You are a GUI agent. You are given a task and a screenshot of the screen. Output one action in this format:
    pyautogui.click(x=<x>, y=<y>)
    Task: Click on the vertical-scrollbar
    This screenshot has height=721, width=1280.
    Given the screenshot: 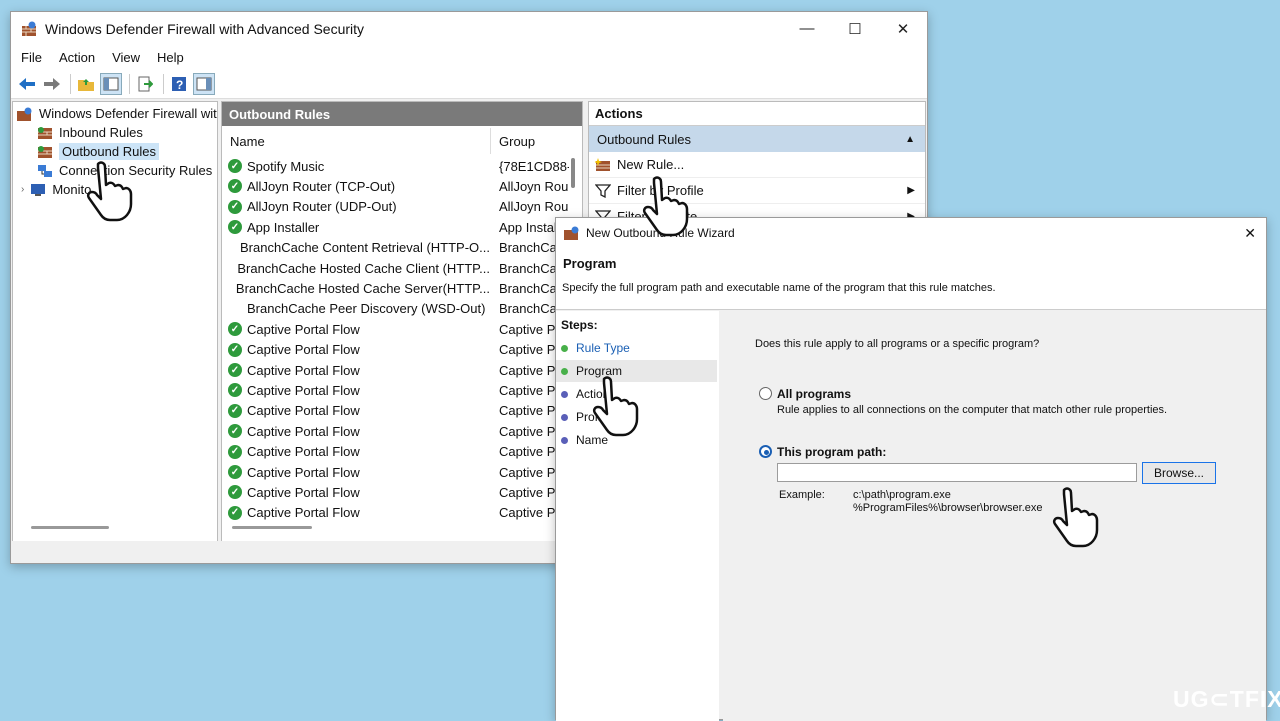 What is the action you would take?
    pyautogui.click(x=573, y=173)
    